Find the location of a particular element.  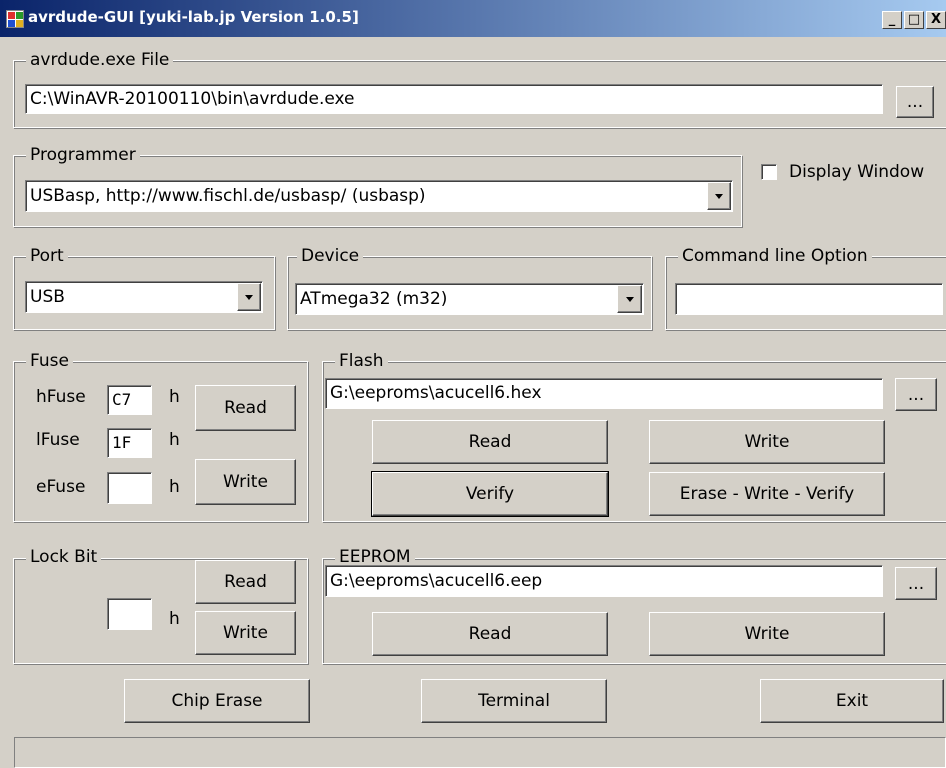

minimize-button: _ is located at coordinates (892, 20).